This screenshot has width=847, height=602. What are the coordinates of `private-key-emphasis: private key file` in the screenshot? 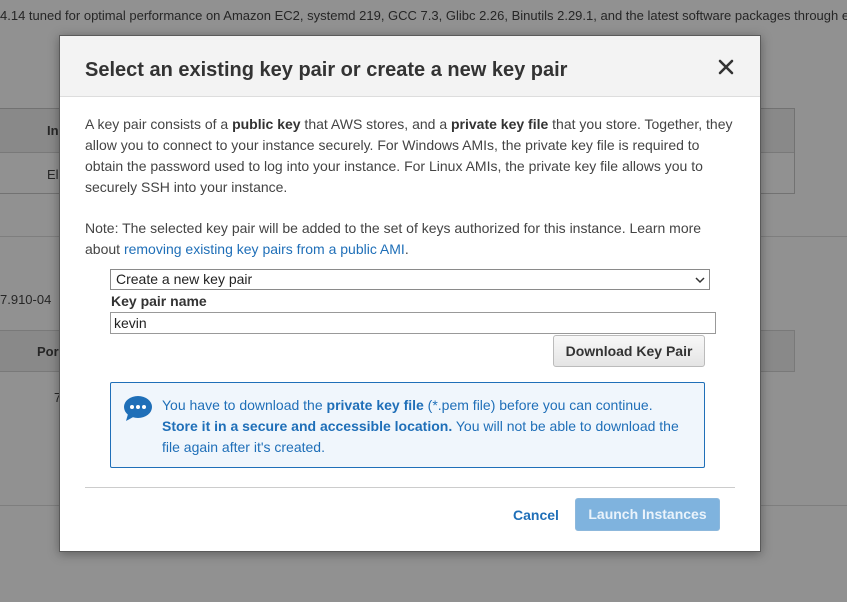 It's located at (500, 124).